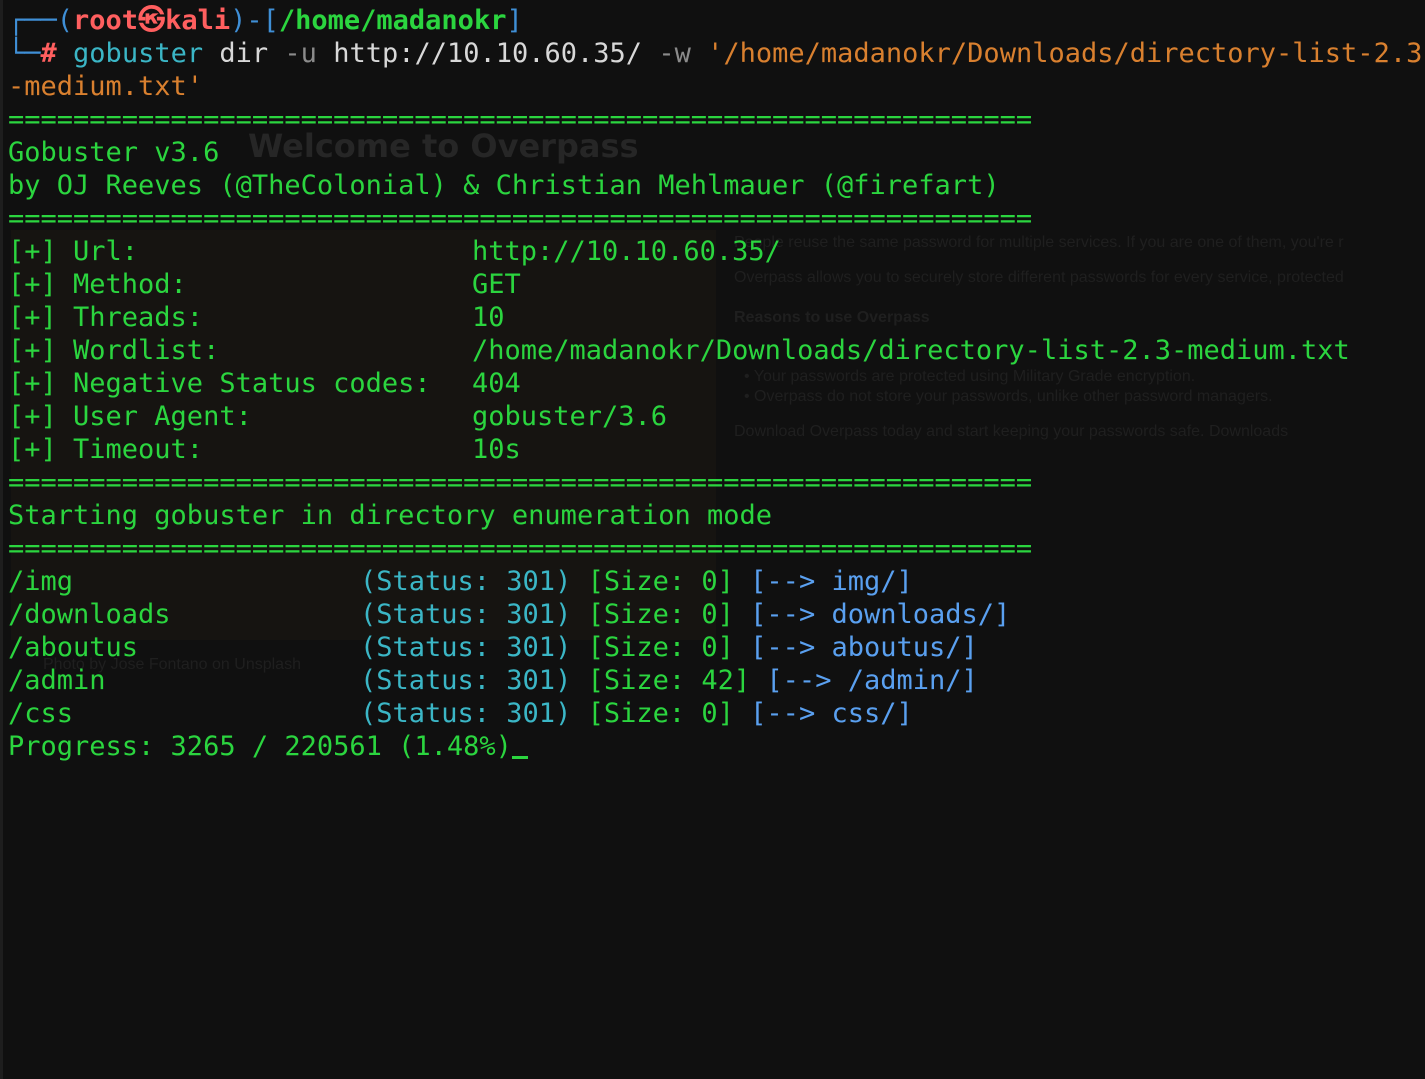  I want to click on result-row: /css (Status: 301) [Size: 0] [--> css/], so click(715, 713).